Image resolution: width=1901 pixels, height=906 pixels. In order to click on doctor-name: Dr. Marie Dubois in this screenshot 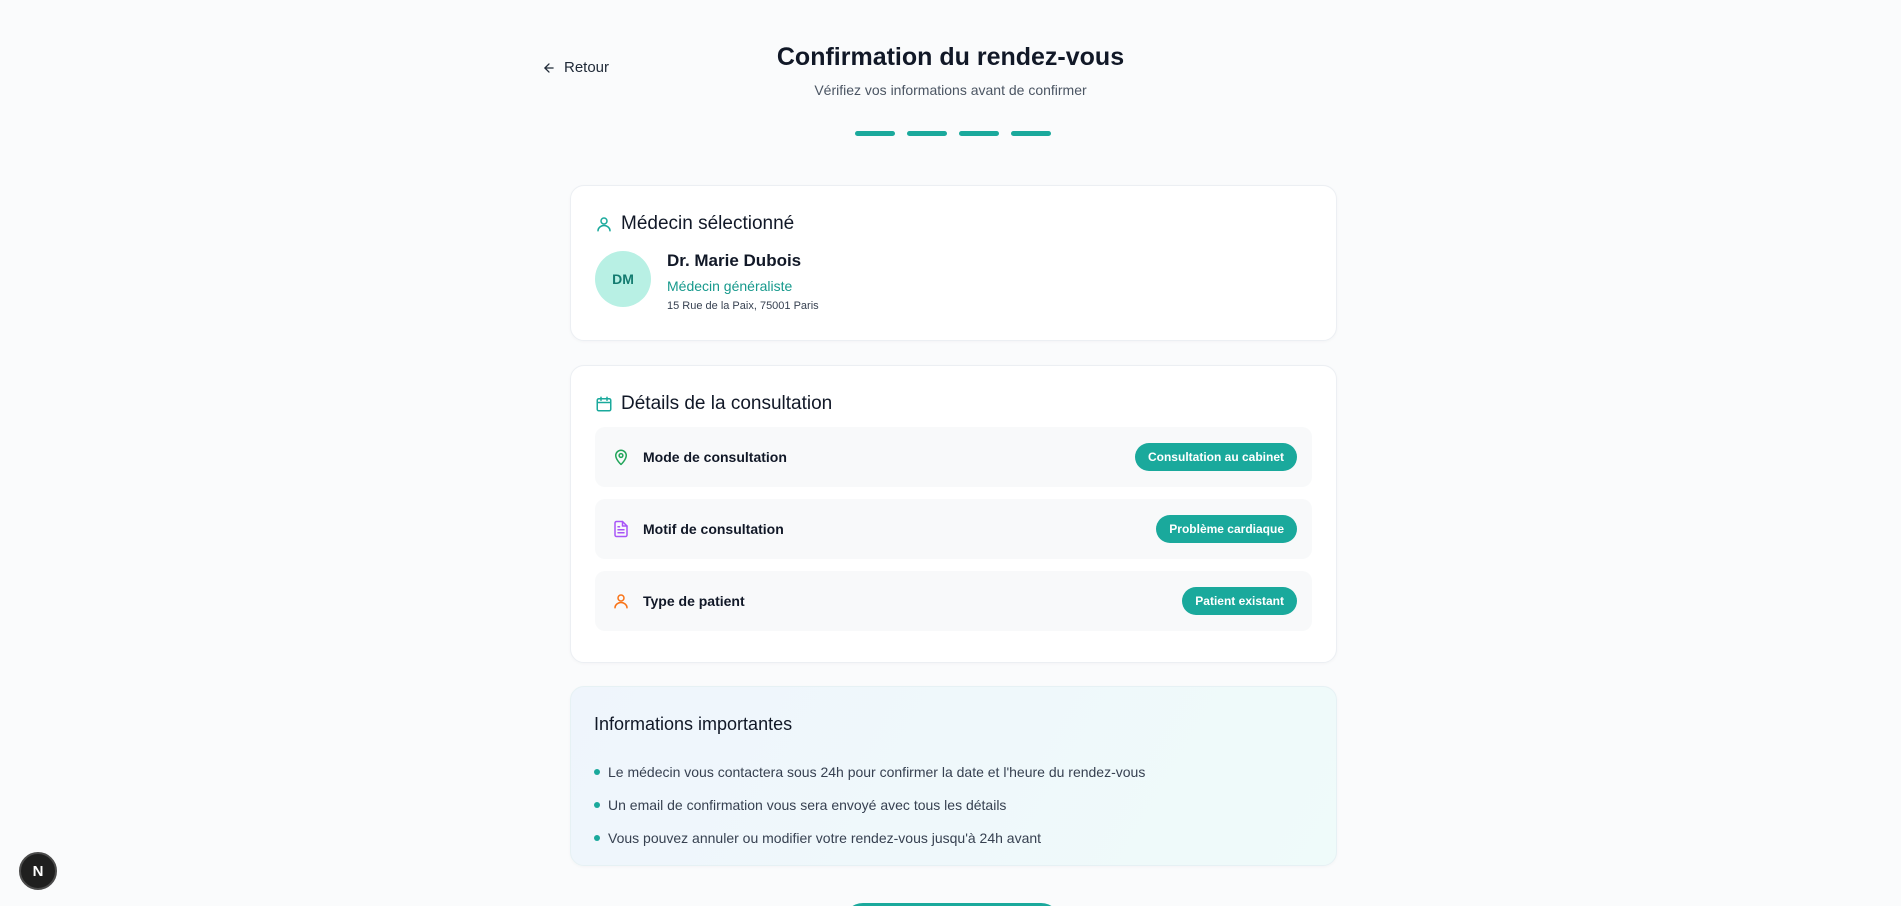, I will do `click(734, 260)`.